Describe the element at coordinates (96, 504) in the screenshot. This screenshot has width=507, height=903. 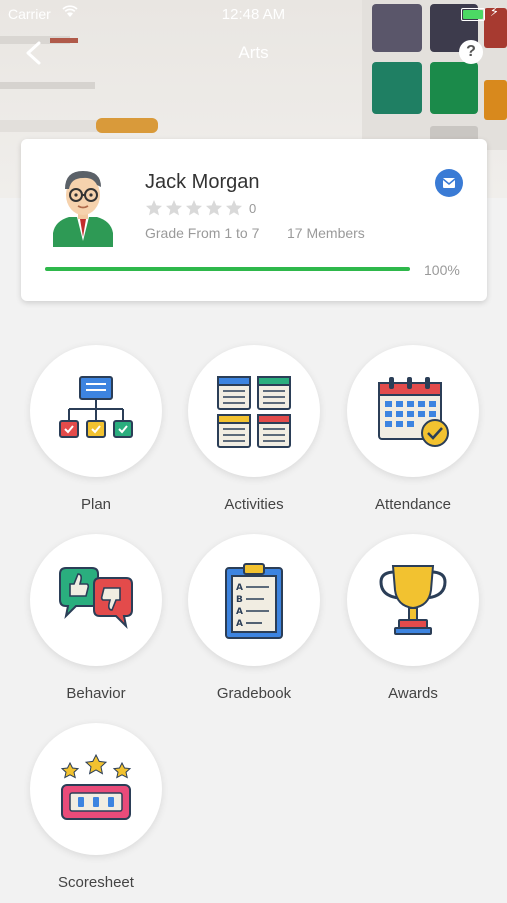
I see `menu-item-label: Plan` at that location.